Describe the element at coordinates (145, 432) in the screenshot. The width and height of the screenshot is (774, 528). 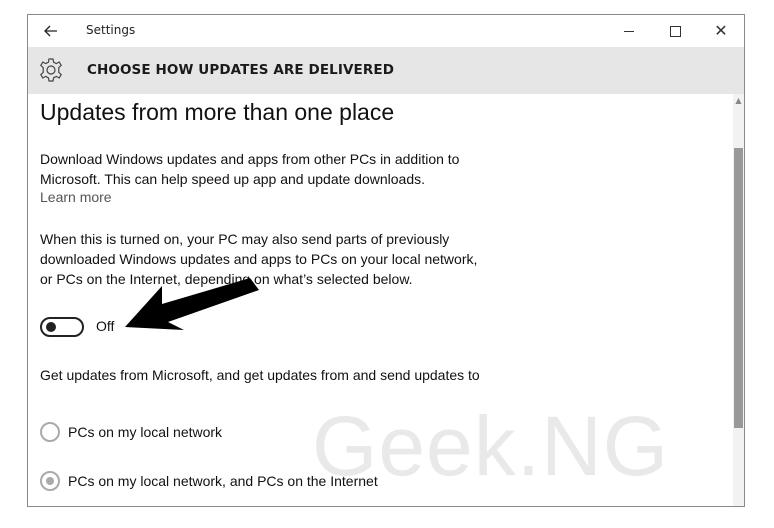
I see `radio-label-local-network: PCs on my local network` at that location.